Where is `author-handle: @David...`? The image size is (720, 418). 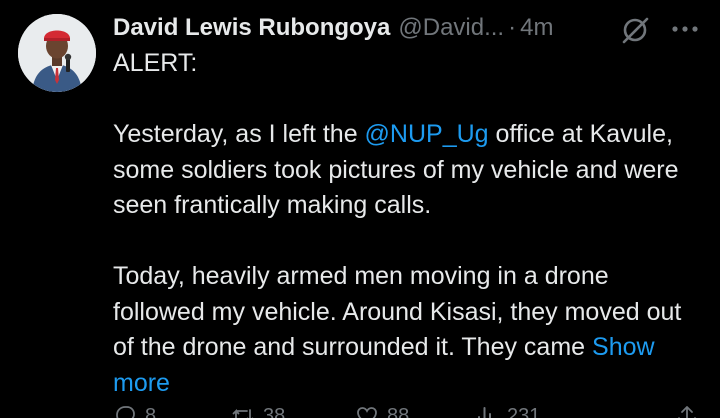 author-handle: @David... is located at coordinates (451, 28).